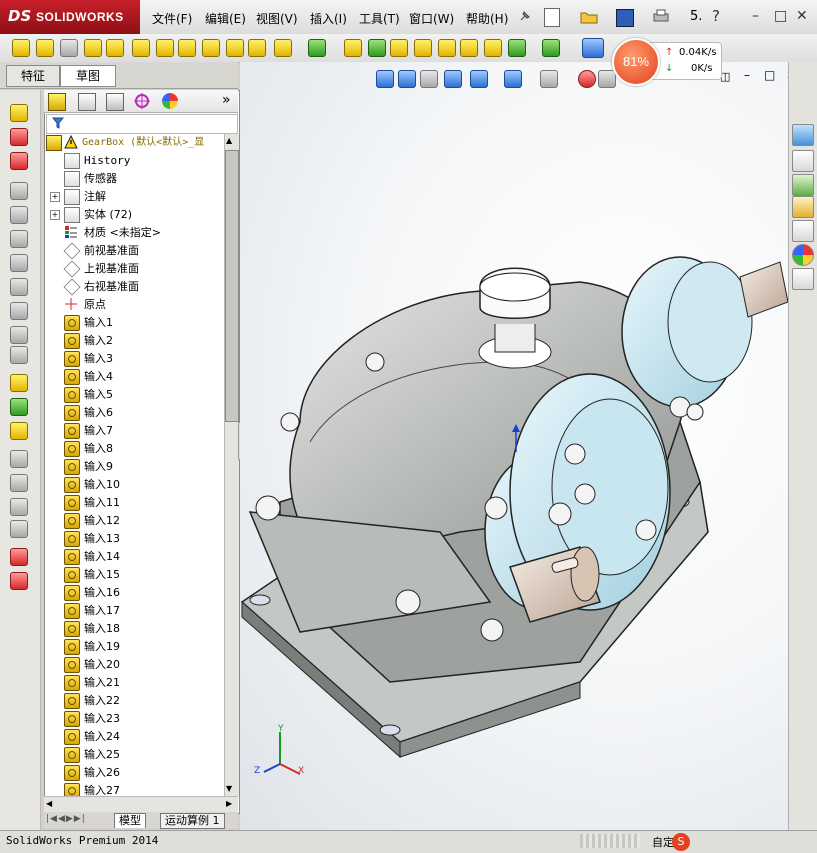 This screenshot has width=817, height=853. Describe the element at coordinates (803, 231) in the screenshot. I see `view-palette-icon` at that location.